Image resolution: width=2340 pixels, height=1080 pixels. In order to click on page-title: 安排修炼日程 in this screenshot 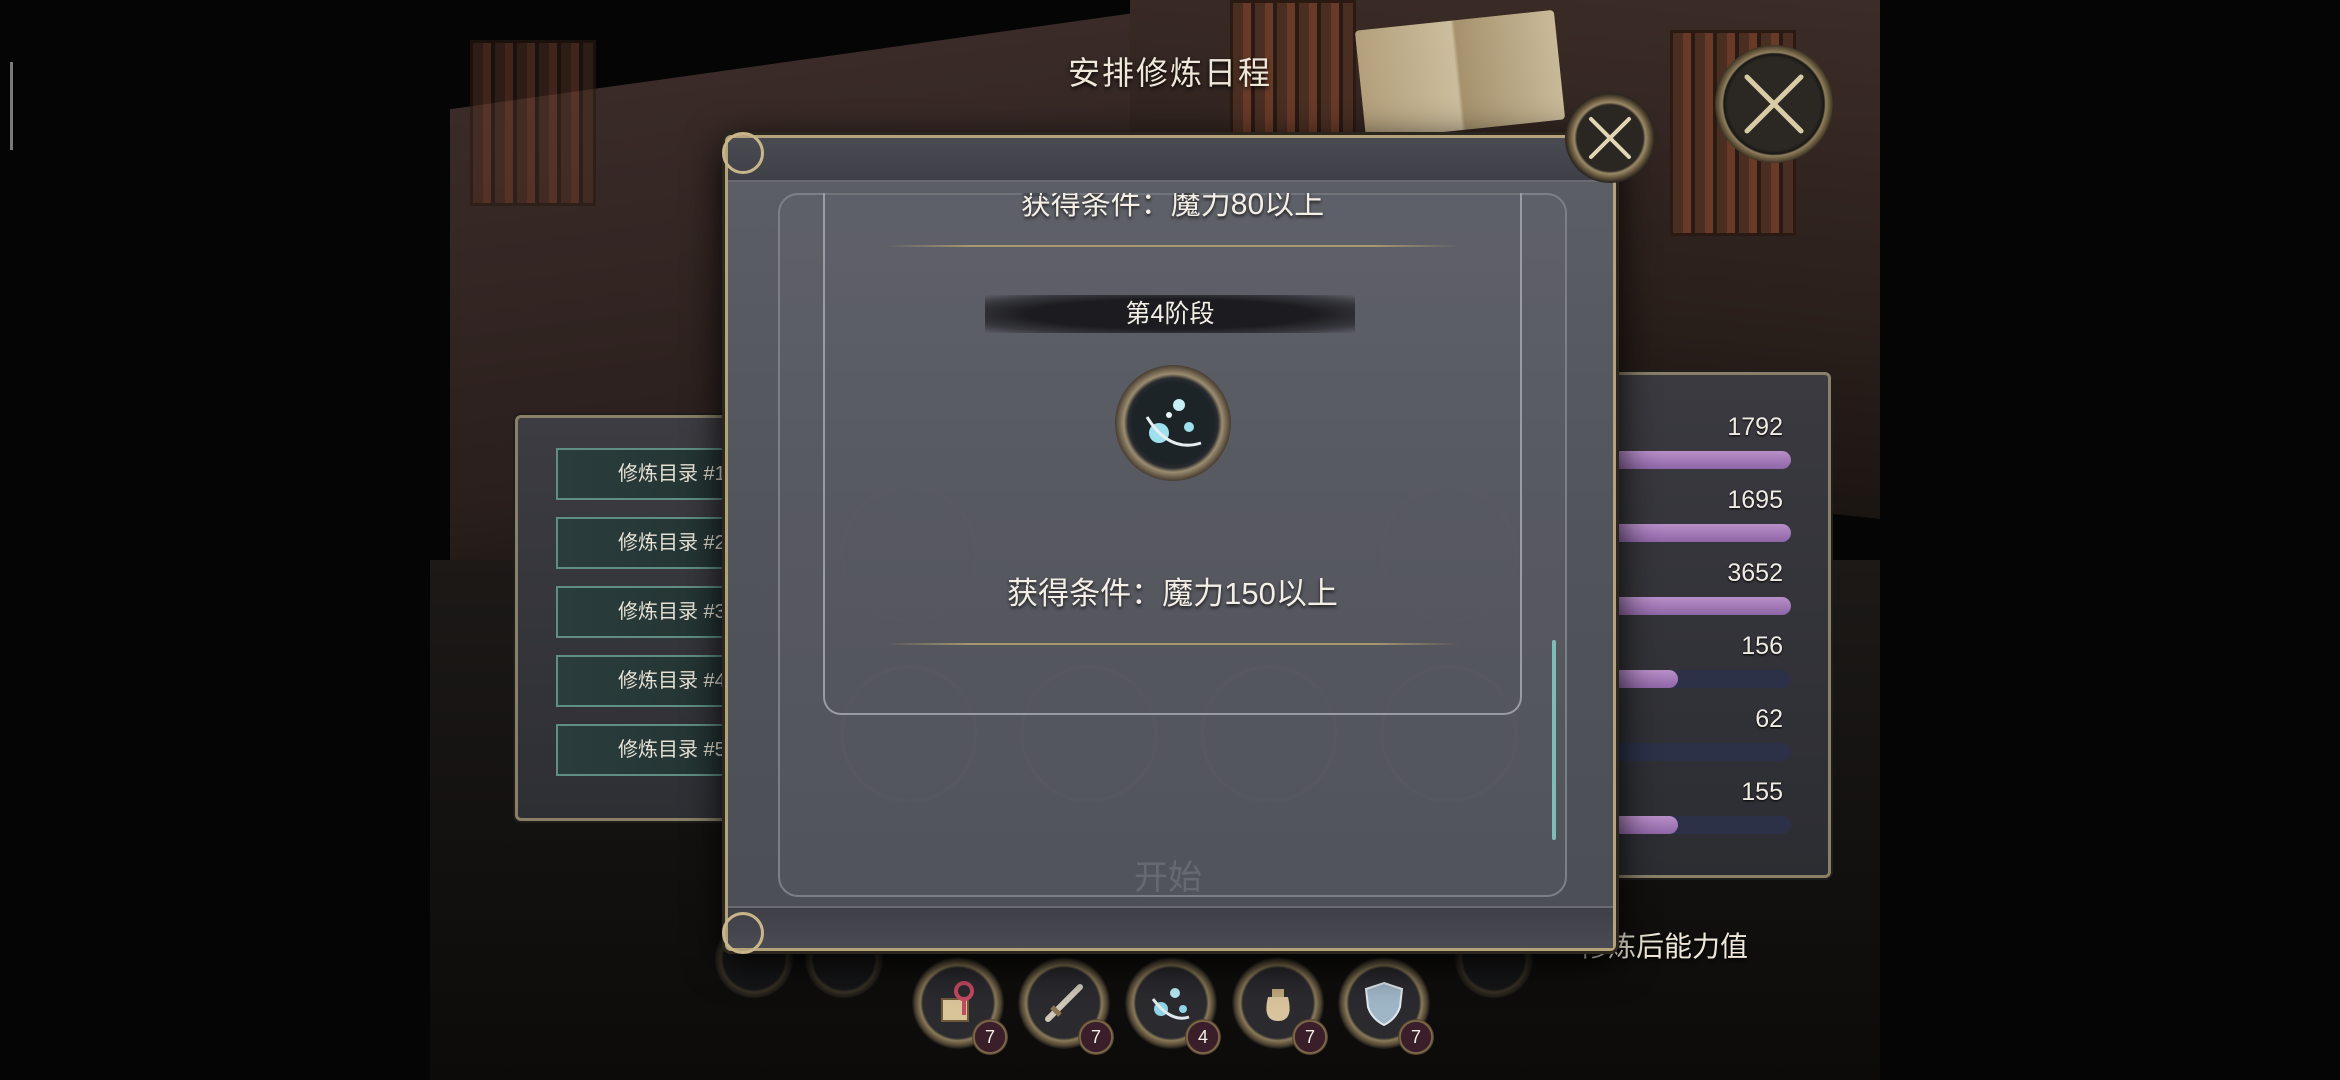, I will do `click(1169, 73)`.